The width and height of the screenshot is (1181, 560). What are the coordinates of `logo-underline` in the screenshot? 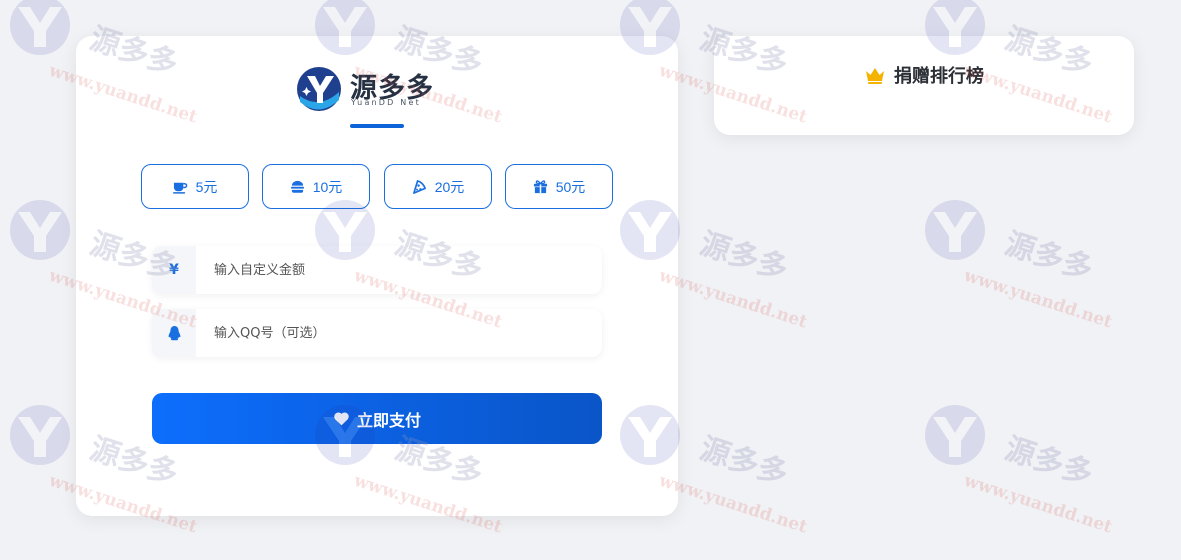 It's located at (377, 126).